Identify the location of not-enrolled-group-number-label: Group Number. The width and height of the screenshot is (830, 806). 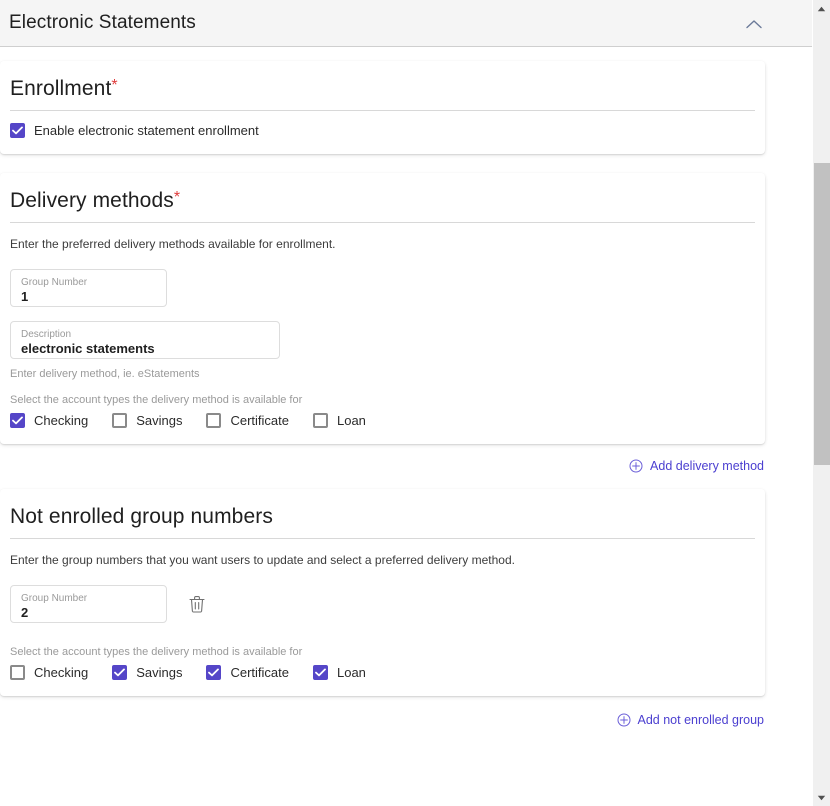
(54, 598).